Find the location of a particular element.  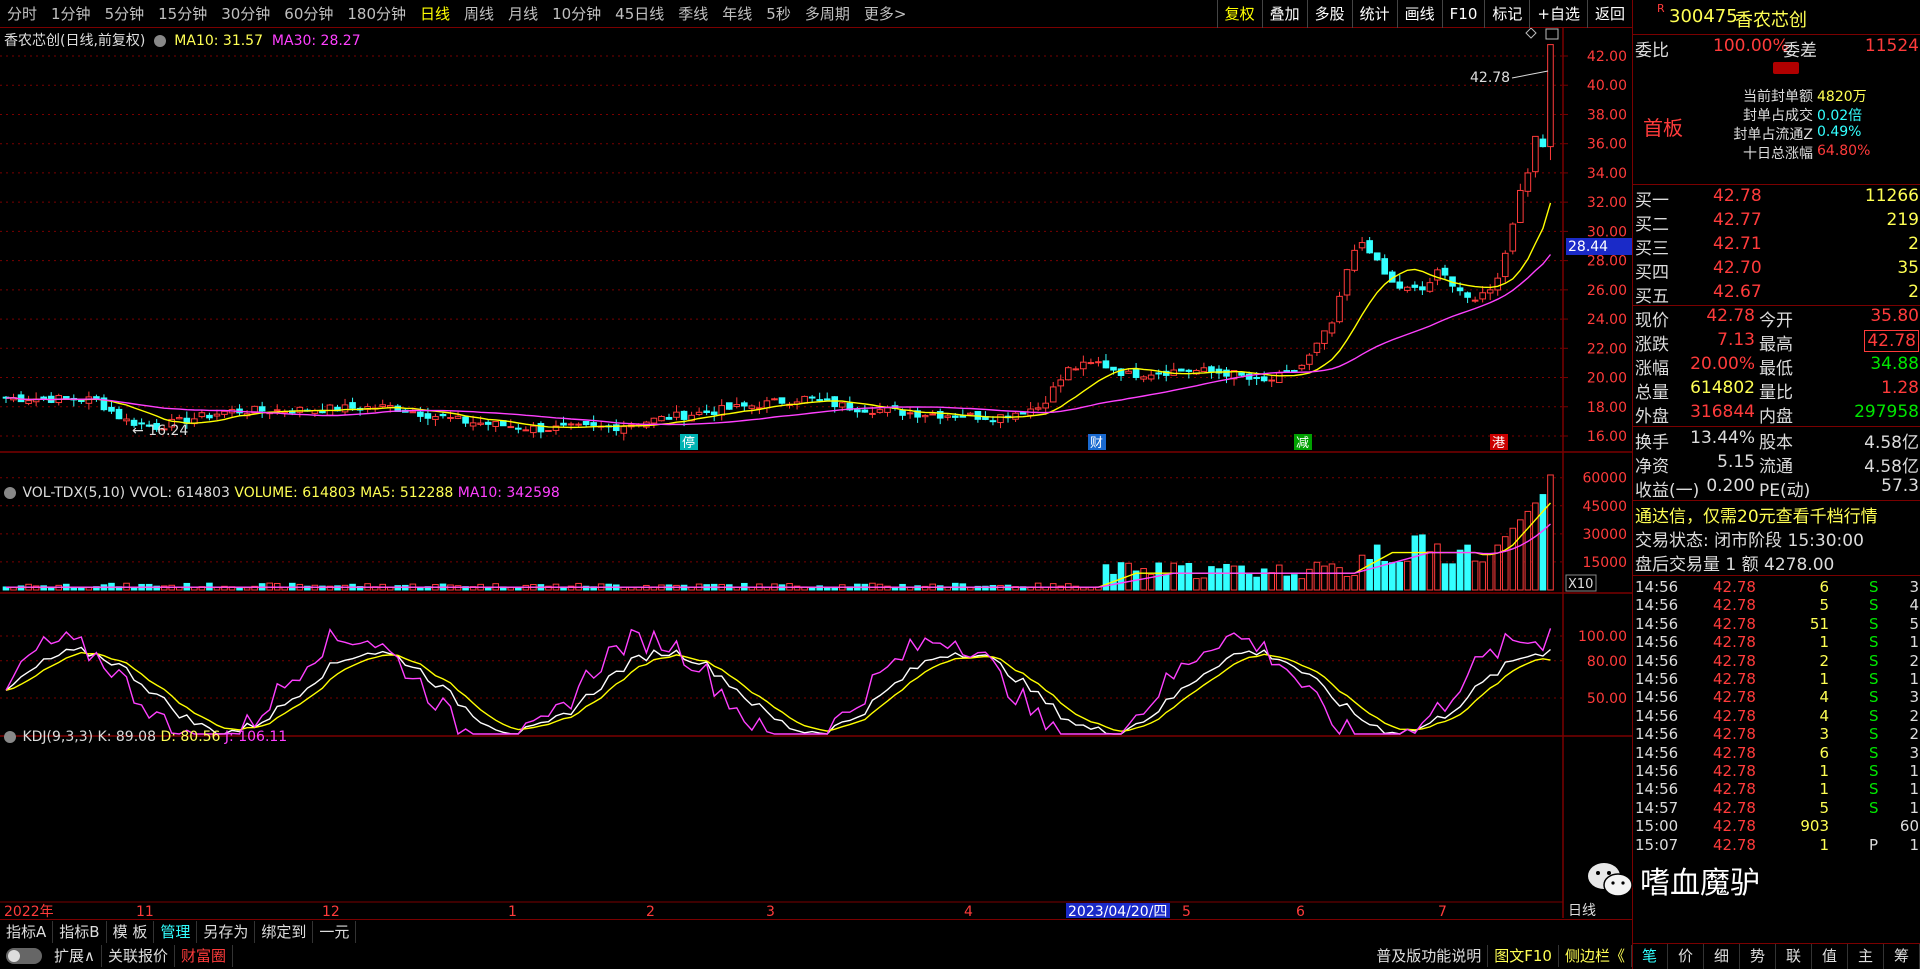

stat-value: 57.3 is located at coordinates (1900, 486).